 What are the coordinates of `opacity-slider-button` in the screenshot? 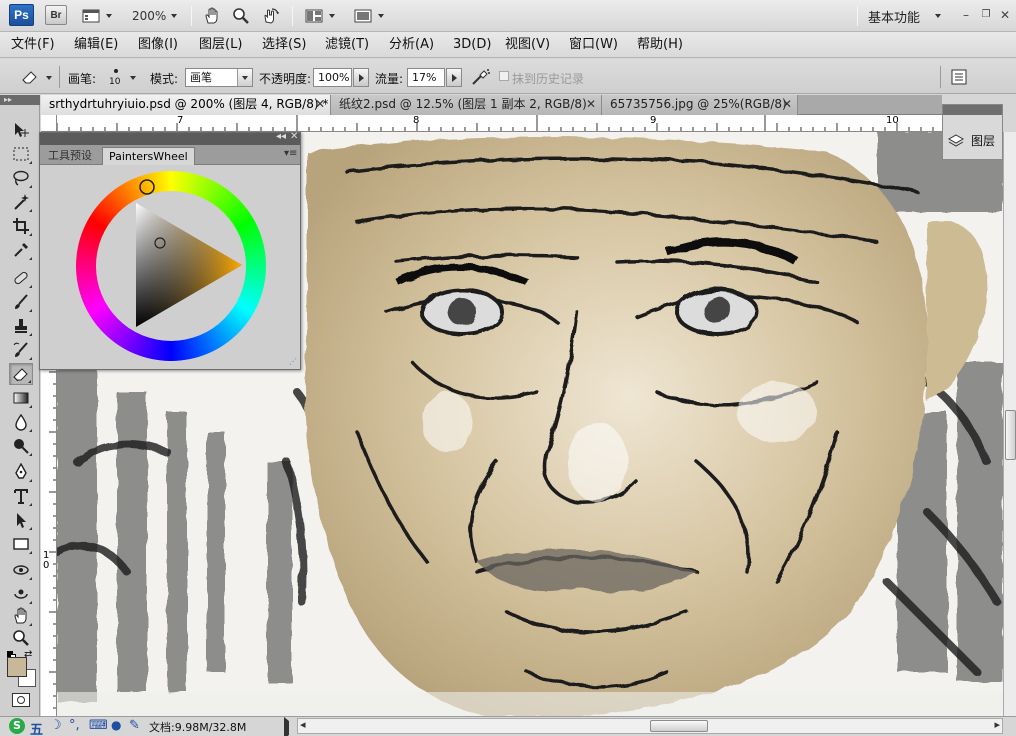 It's located at (361, 77).